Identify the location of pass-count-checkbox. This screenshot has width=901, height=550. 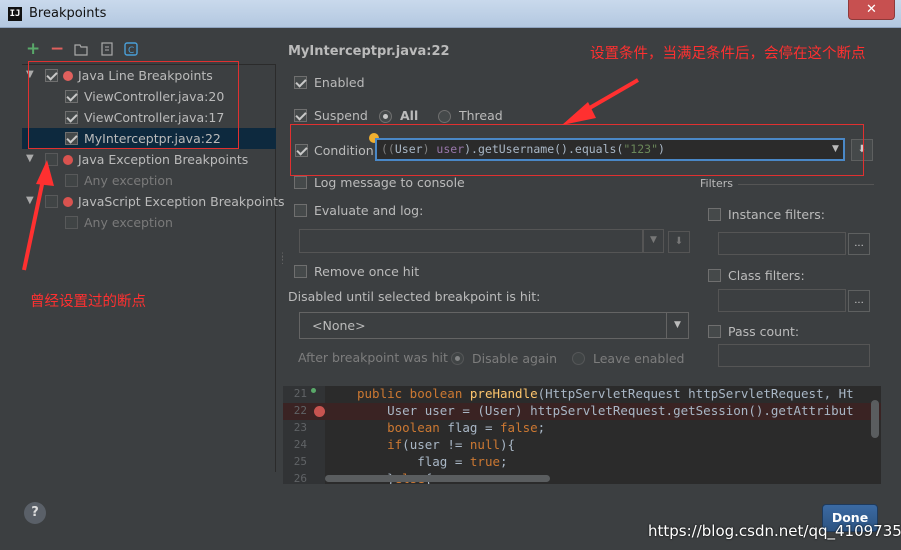
(714, 331).